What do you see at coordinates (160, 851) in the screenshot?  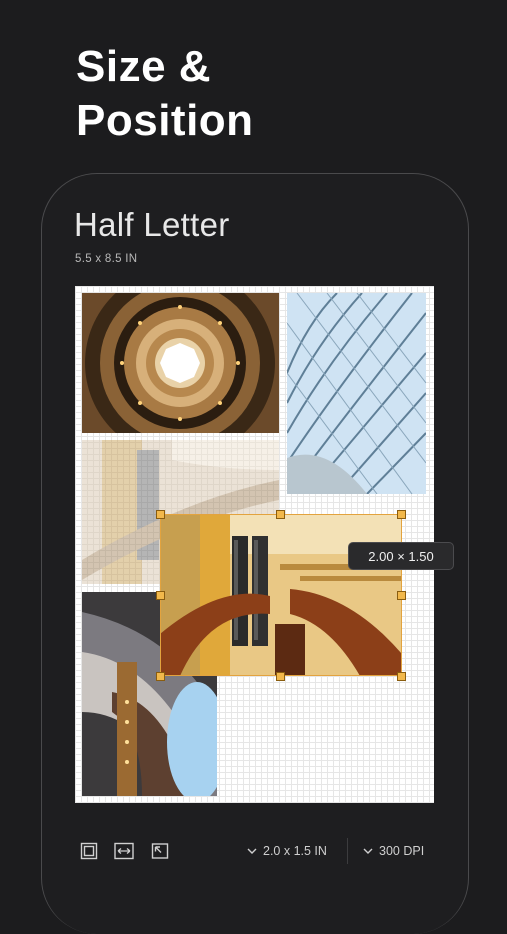 I see `align-corner-icon` at bounding box center [160, 851].